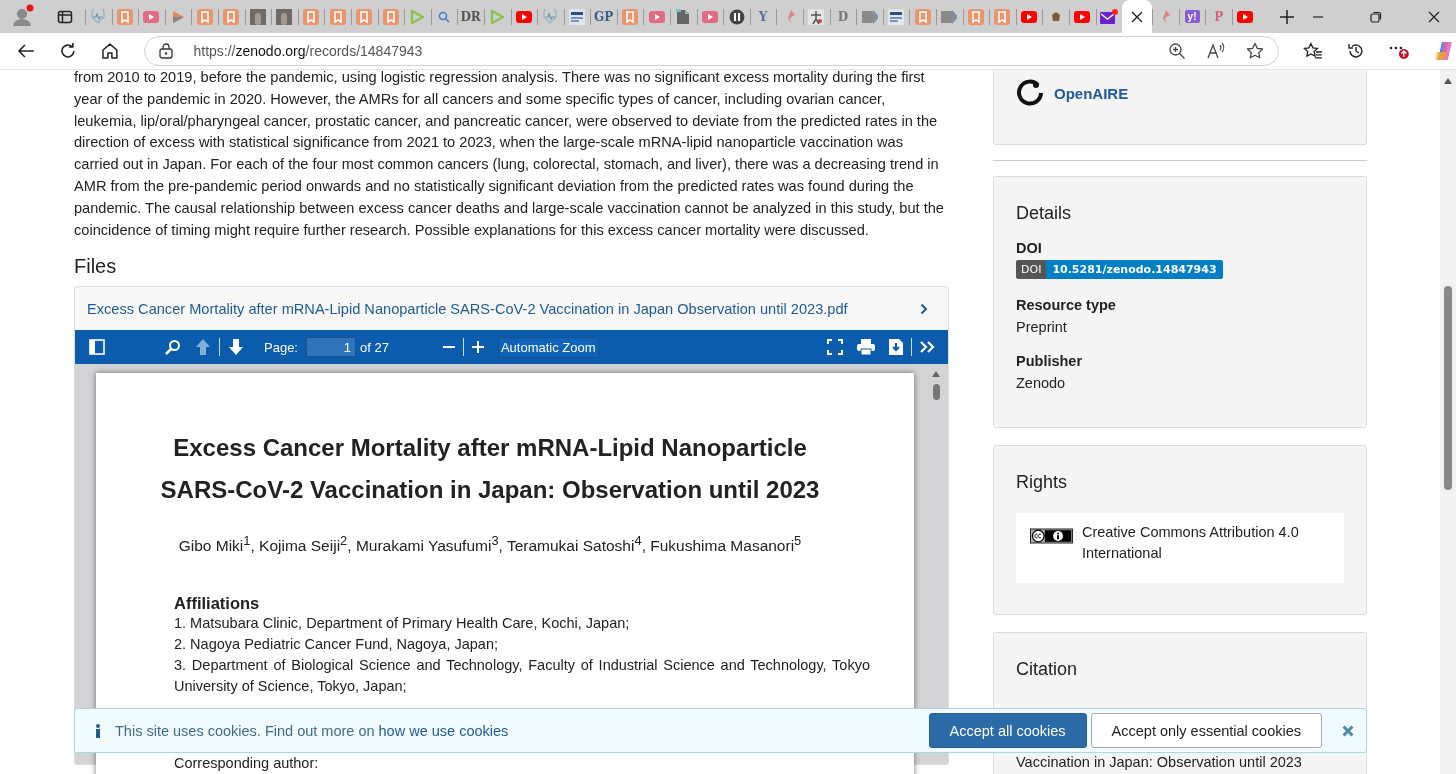 The image size is (1456, 774). Describe the element at coordinates (1044, 213) in the screenshot. I see `card-heading: Details` at that location.